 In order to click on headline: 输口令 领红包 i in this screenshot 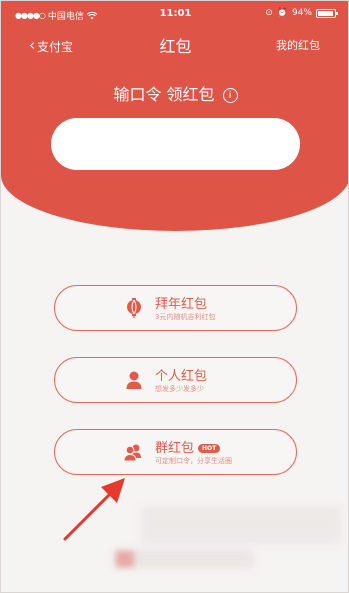, I will do `click(174, 93)`.